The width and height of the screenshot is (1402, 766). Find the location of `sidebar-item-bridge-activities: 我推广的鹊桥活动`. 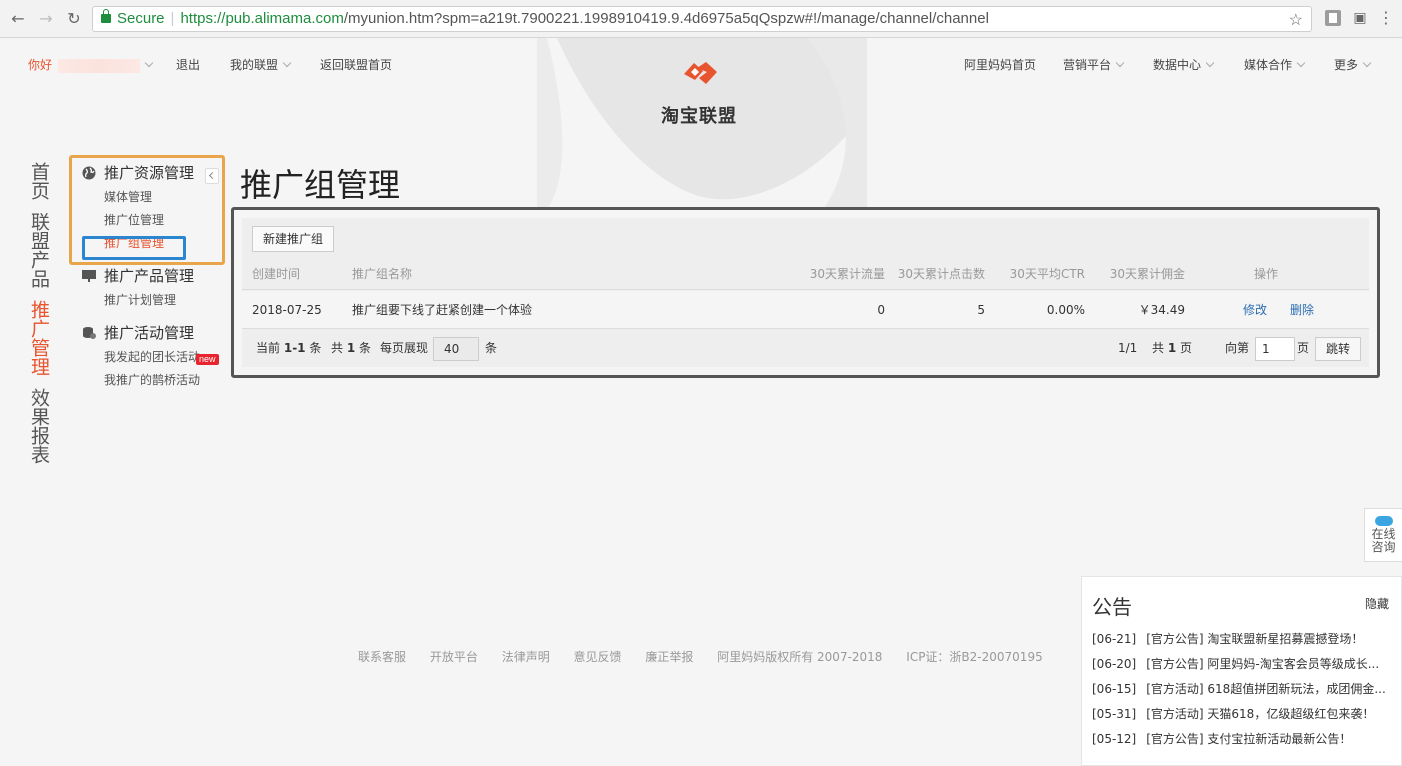

sidebar-item-bridge-activities: 我推广的鹊桥活动 is located at coordinates (148, 380).